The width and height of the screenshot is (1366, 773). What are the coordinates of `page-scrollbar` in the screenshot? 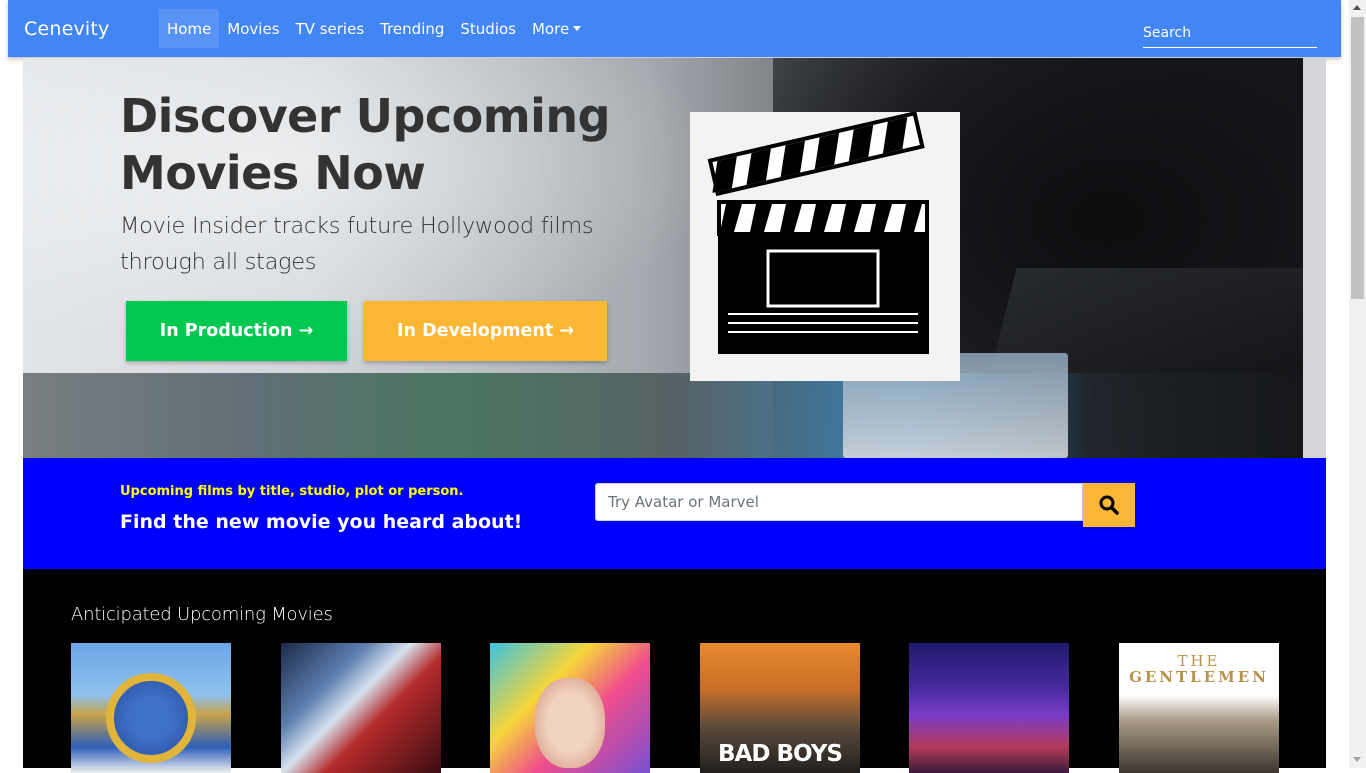 It's located at (1357, 384).